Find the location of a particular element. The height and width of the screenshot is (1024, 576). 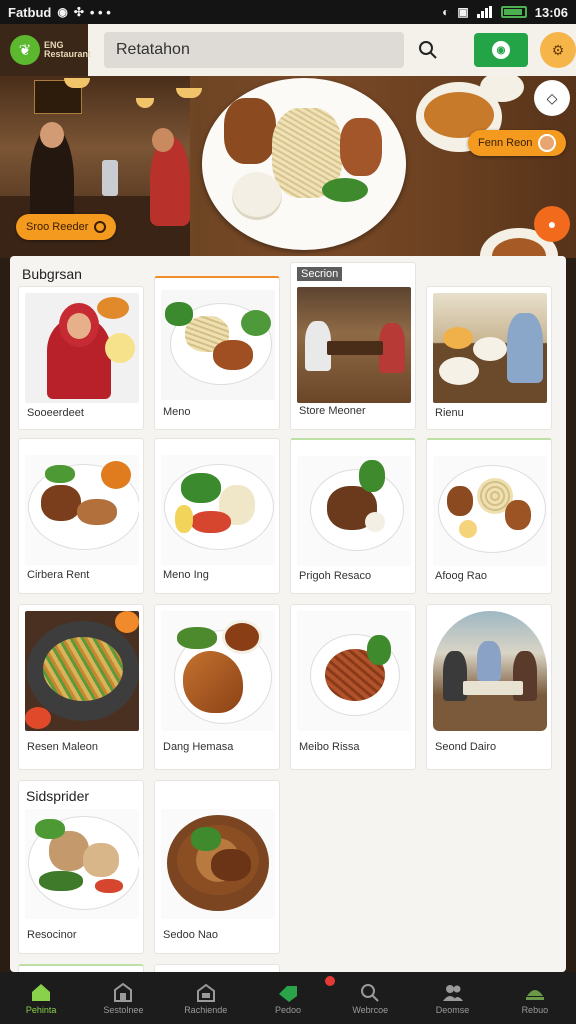

tag-icon is located at coordinates (287, 993).